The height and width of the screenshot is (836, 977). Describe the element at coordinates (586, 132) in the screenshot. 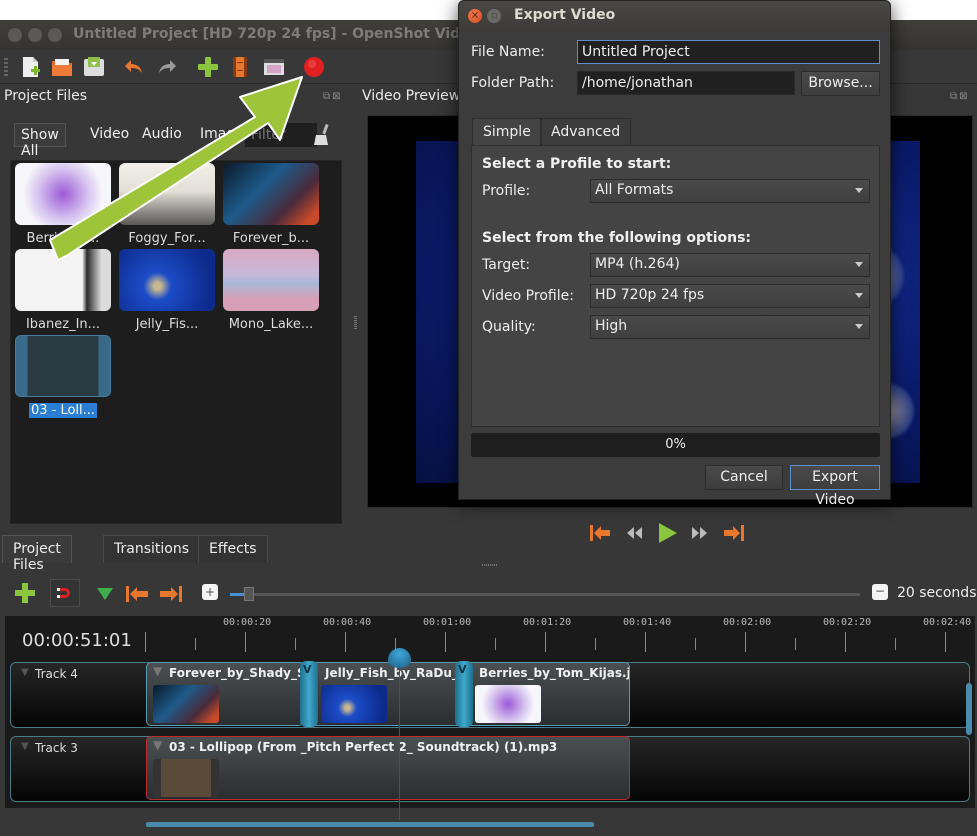

I see `tab-advanced: Advanced` at that location.